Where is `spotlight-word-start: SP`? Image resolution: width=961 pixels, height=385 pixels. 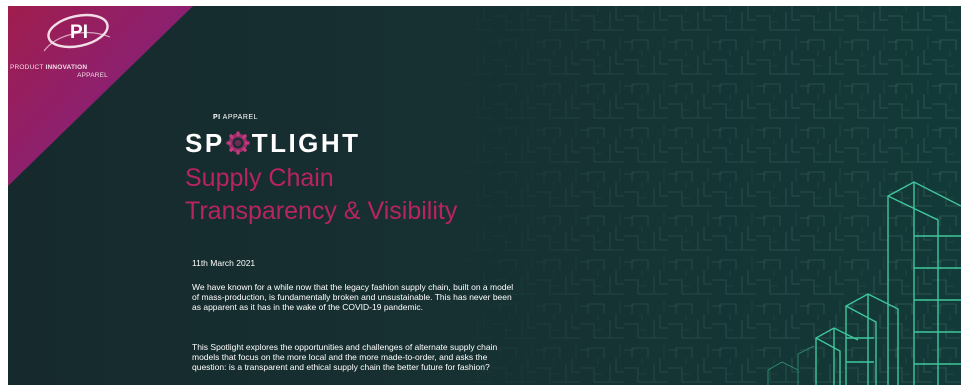
spotlight-word-start: SP is located at coordinates (205, 143).